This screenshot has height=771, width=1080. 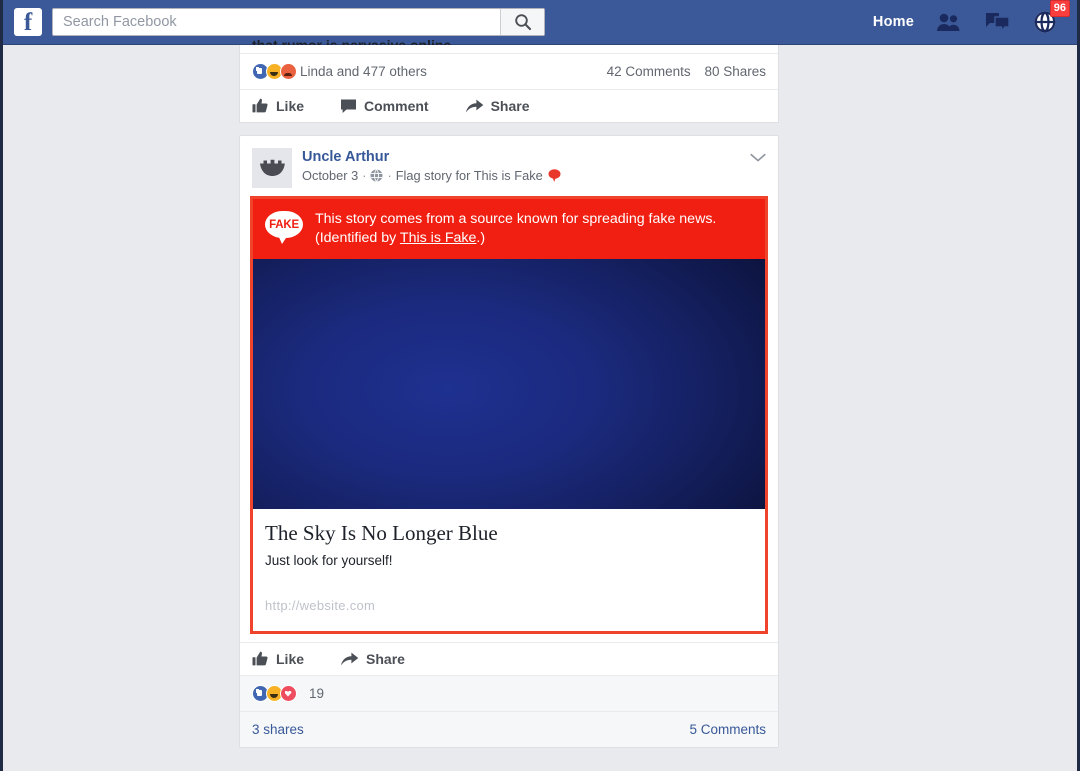 I want to click on fake-post-action-row: Like Share, so click(x=509, y=658).